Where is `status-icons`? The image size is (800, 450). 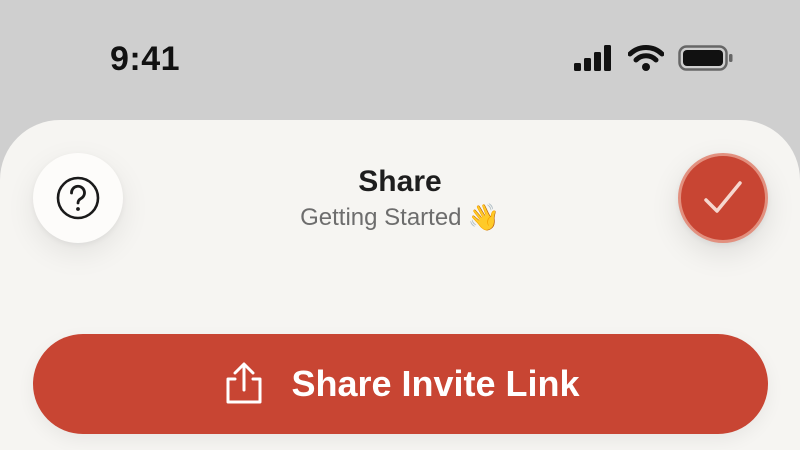
status-icons is located at coordinates (654, 58).